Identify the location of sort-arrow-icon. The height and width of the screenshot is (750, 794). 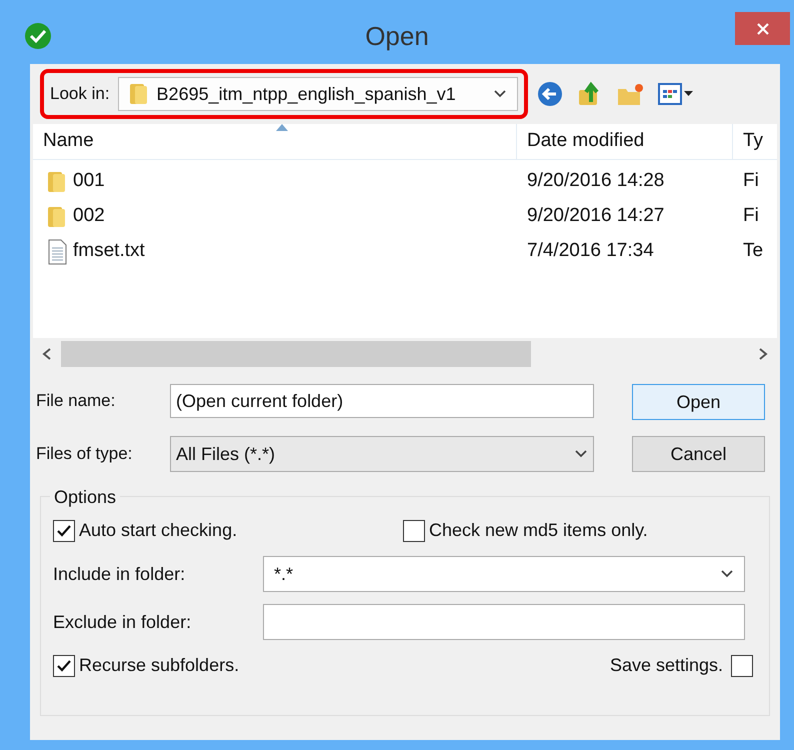
(282, 127).